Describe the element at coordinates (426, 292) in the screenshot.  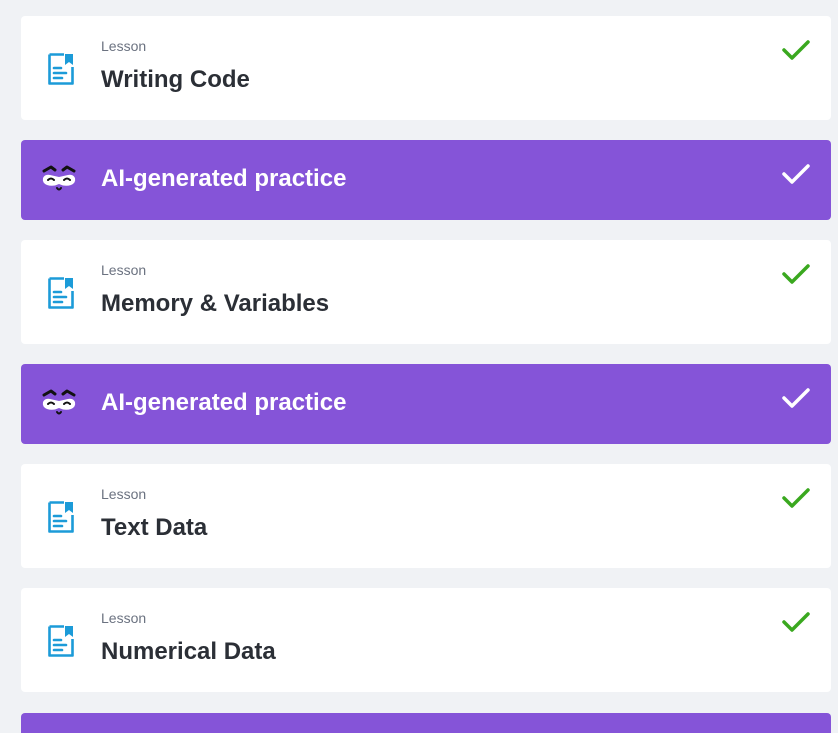
I see `lesson-card-memory-variables: Lesson Memory & Variables` at that location.